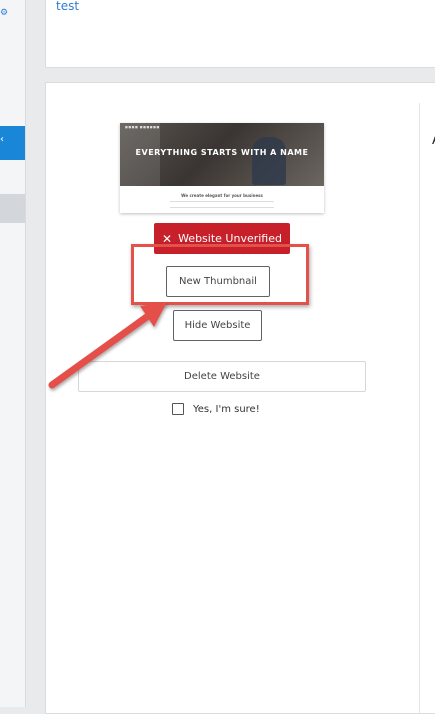 The image size is (435, 714). I want to click on confirm-delete-row: Yes, I'm sure!, so click(216, 409).